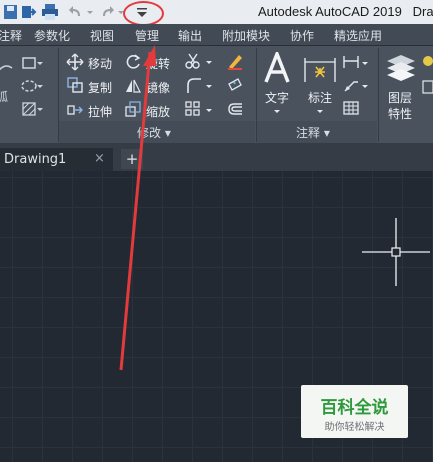  Describe the element at coordinates (426, 62) in the screenshot. I see `layer-icon-fragment` at that location.